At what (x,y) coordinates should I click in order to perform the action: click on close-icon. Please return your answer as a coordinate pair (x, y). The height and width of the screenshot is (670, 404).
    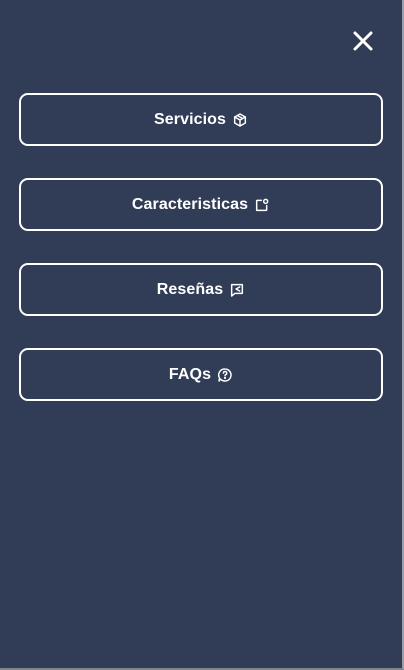
    Looking at the image, I should click on (363, 41).